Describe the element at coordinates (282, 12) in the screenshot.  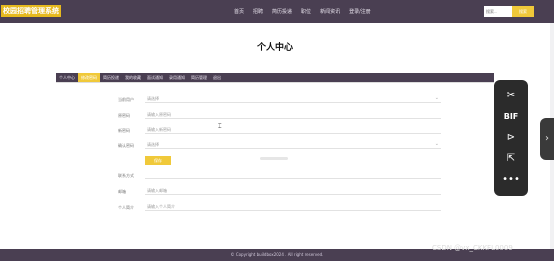
I see `nav-item-resume: 简历投递` at that location.